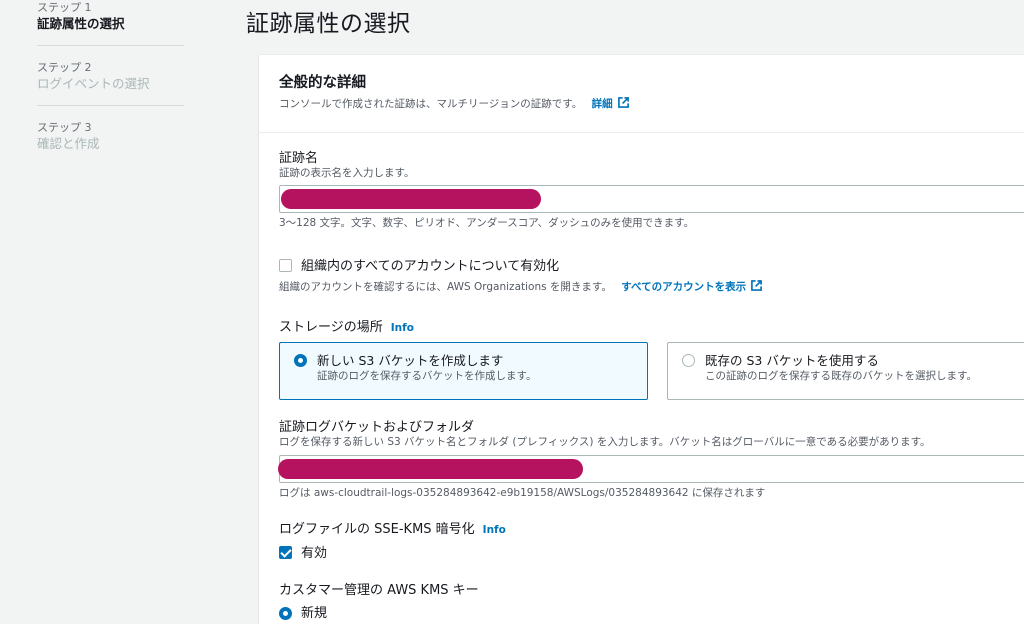 Image resolution: width=1024 pixels, height=624 pixels. Describe the element at coordinates (377, 427) in the screenshot. I see `bucket-label: 証跡ログバケットおよびフォルダ` at that location.